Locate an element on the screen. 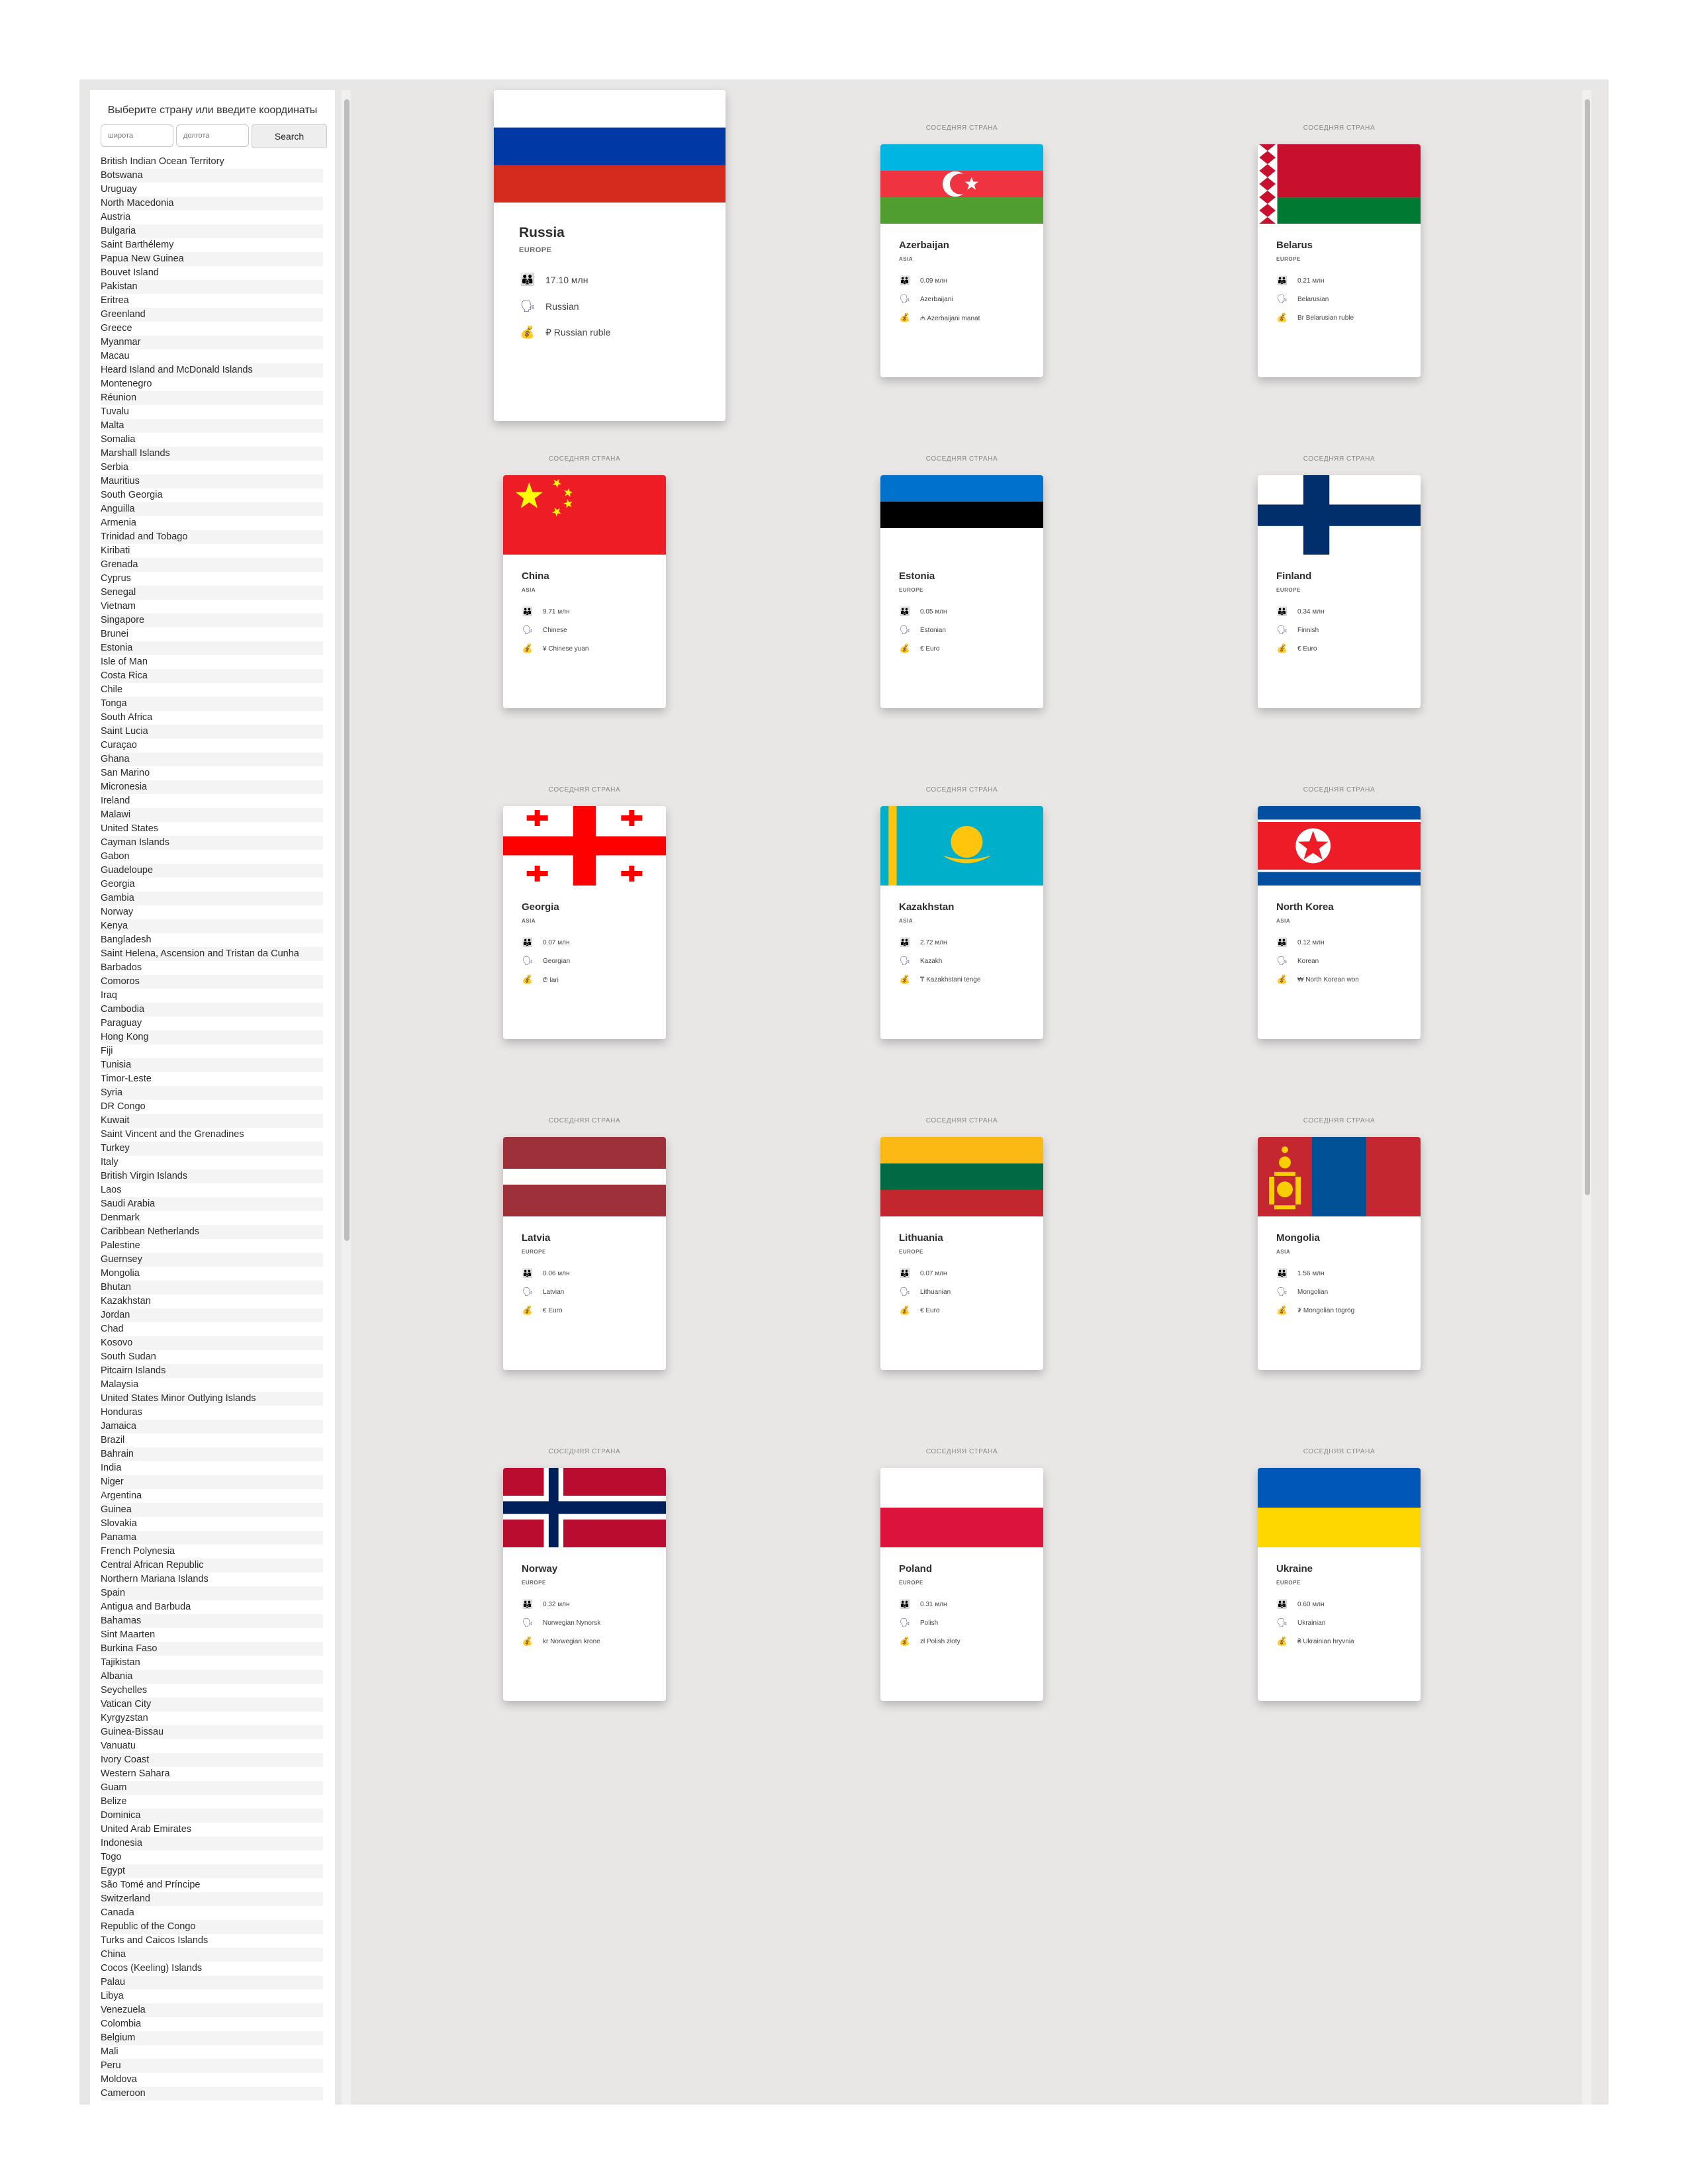 The image size is (1688, 2184). country-list-item: Singapore is located at coordinates (212, 620).